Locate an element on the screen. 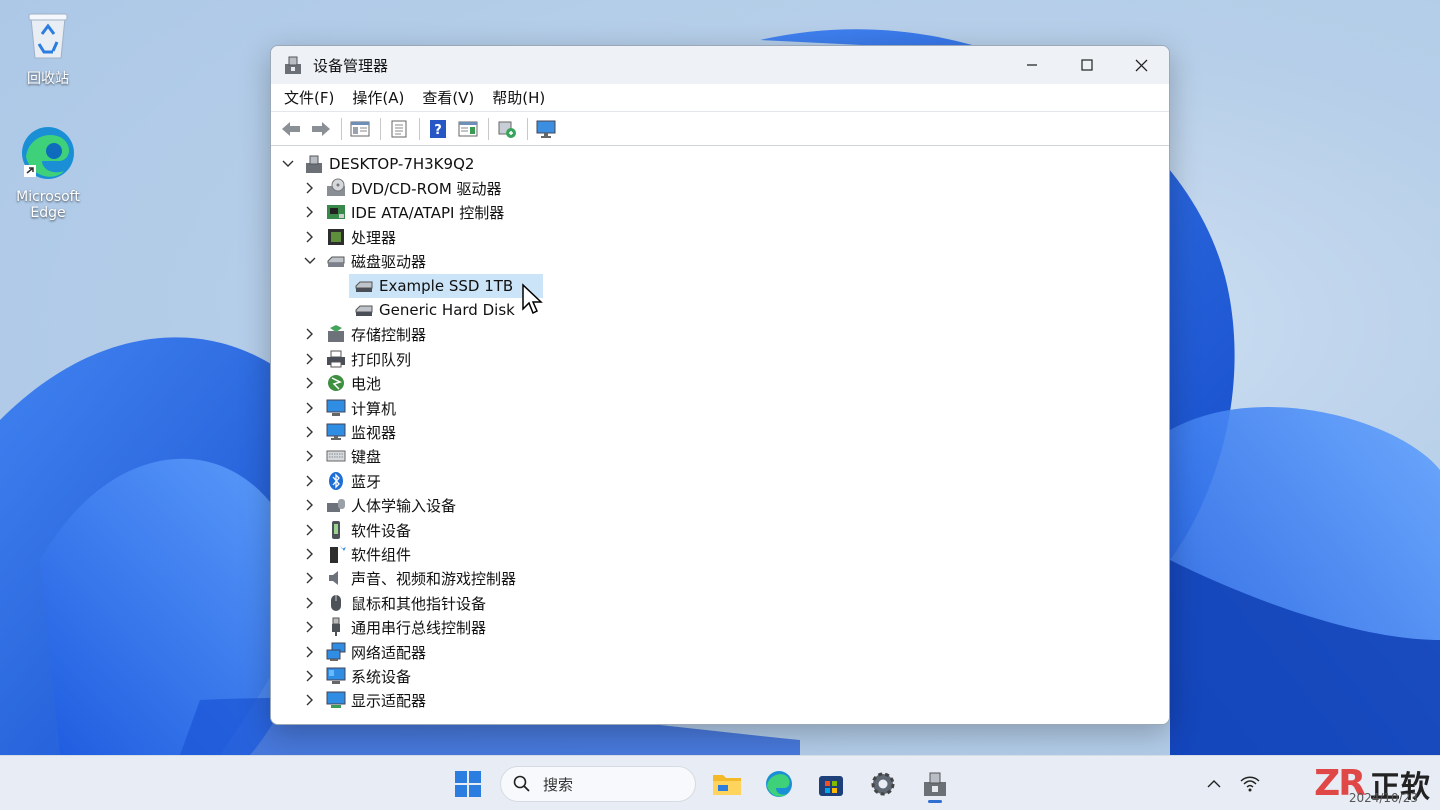  tree-category-row: 键盘 is located at coordinates (341, 456).